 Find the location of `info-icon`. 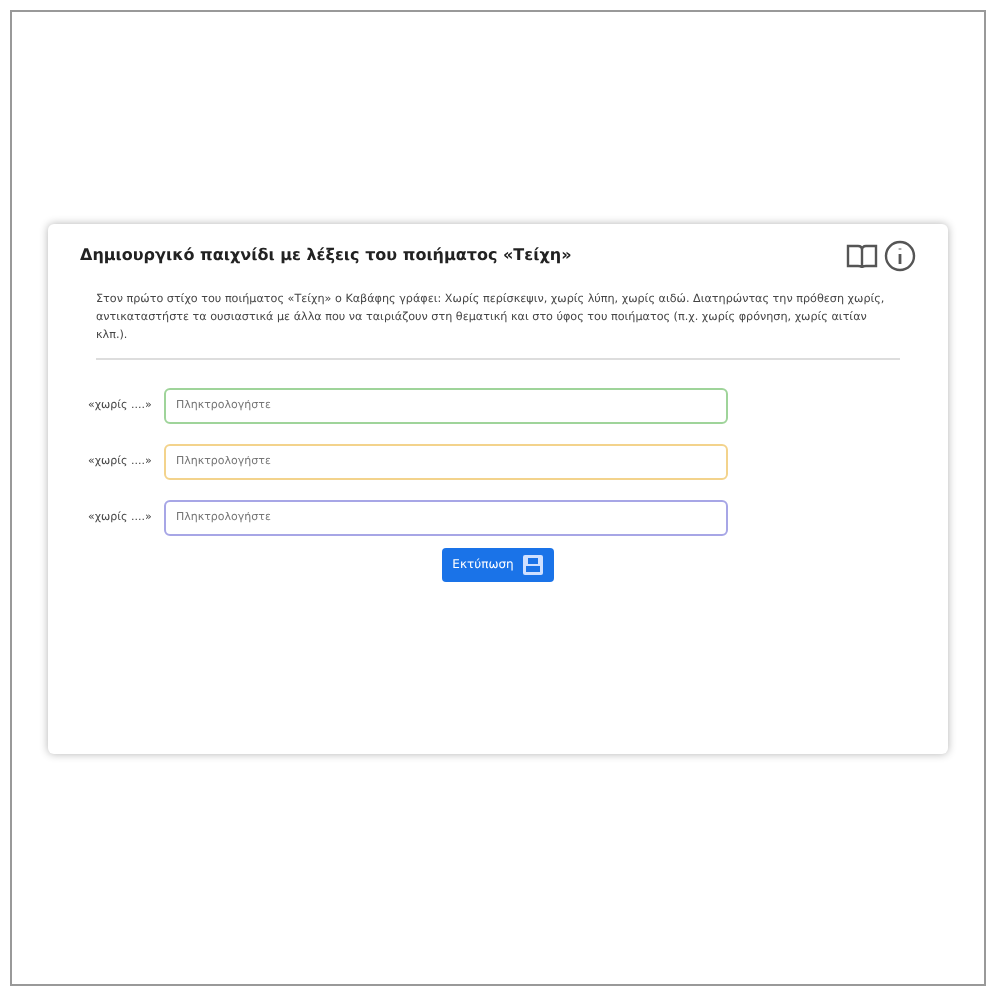

info-icon is located at coordinates (900, 255).